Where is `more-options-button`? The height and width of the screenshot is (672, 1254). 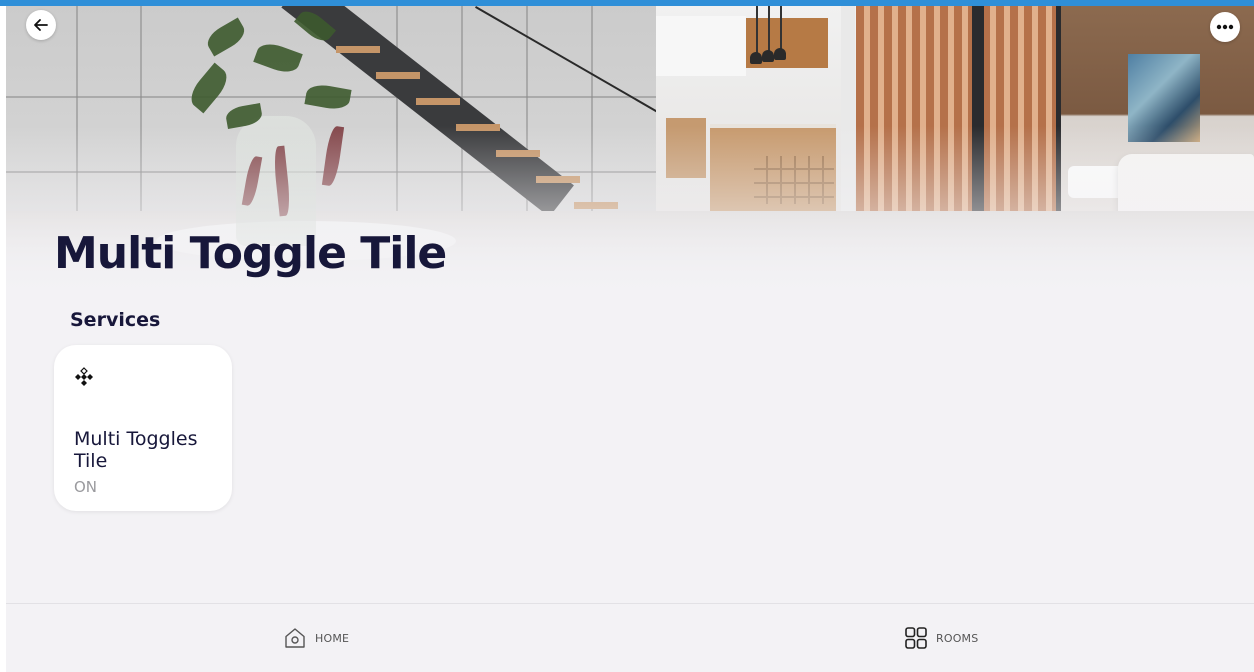 more-options-button is located at coordinates (1225, 27).